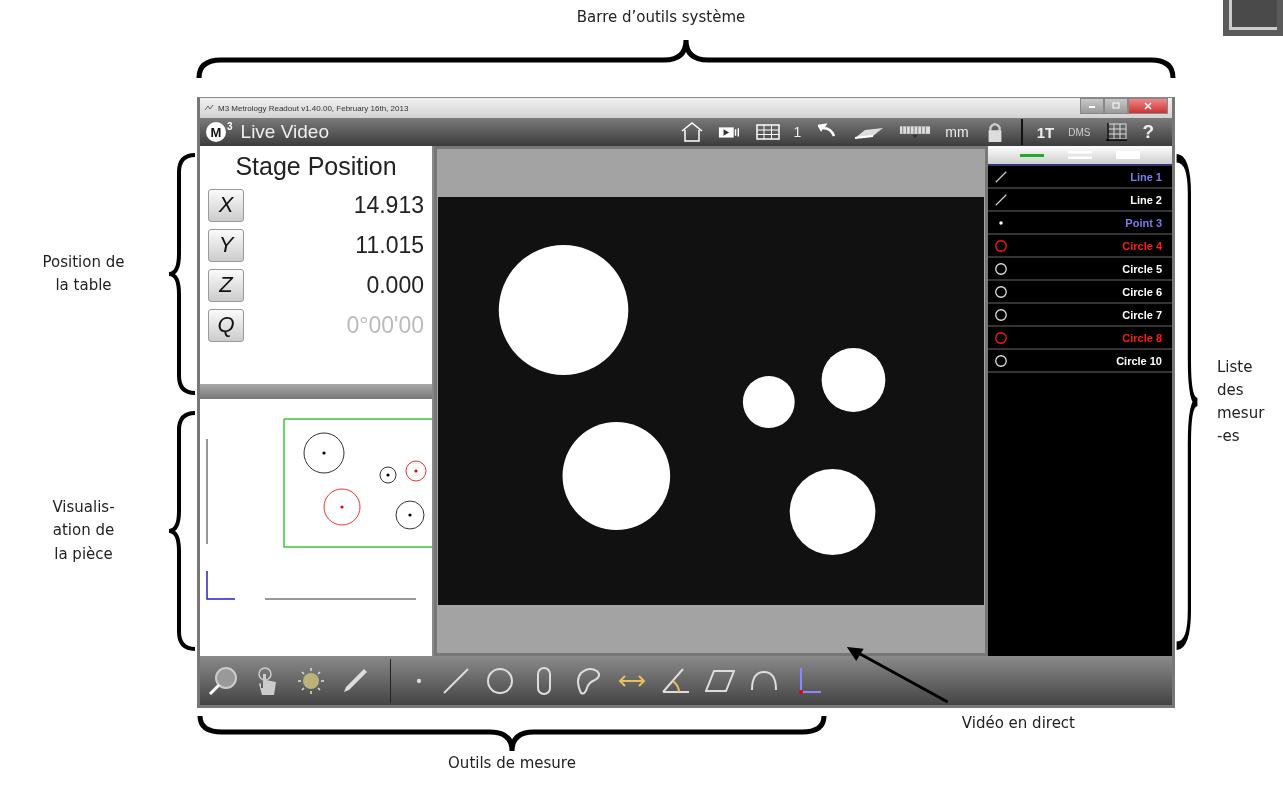 This screenshot has height=792, width=1283. Describe the element at coordinates (1253, 18) in the screenshot. I see `window-thumbnail-icon` at that location.